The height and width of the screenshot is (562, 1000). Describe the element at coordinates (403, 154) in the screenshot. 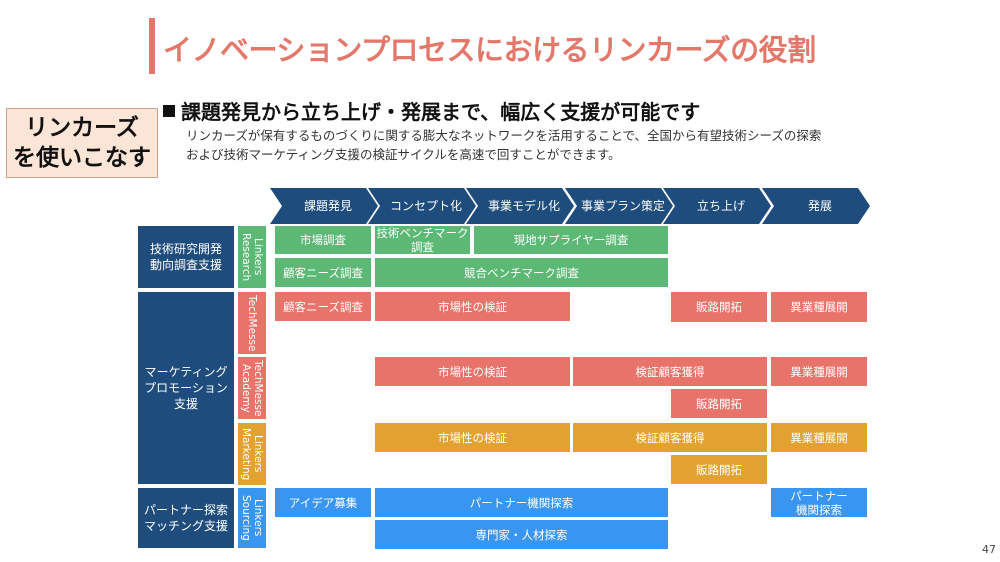

I see `description-line2: および技術マーケティング支援の検証サイクルを高速で回すことができます。` at that location.